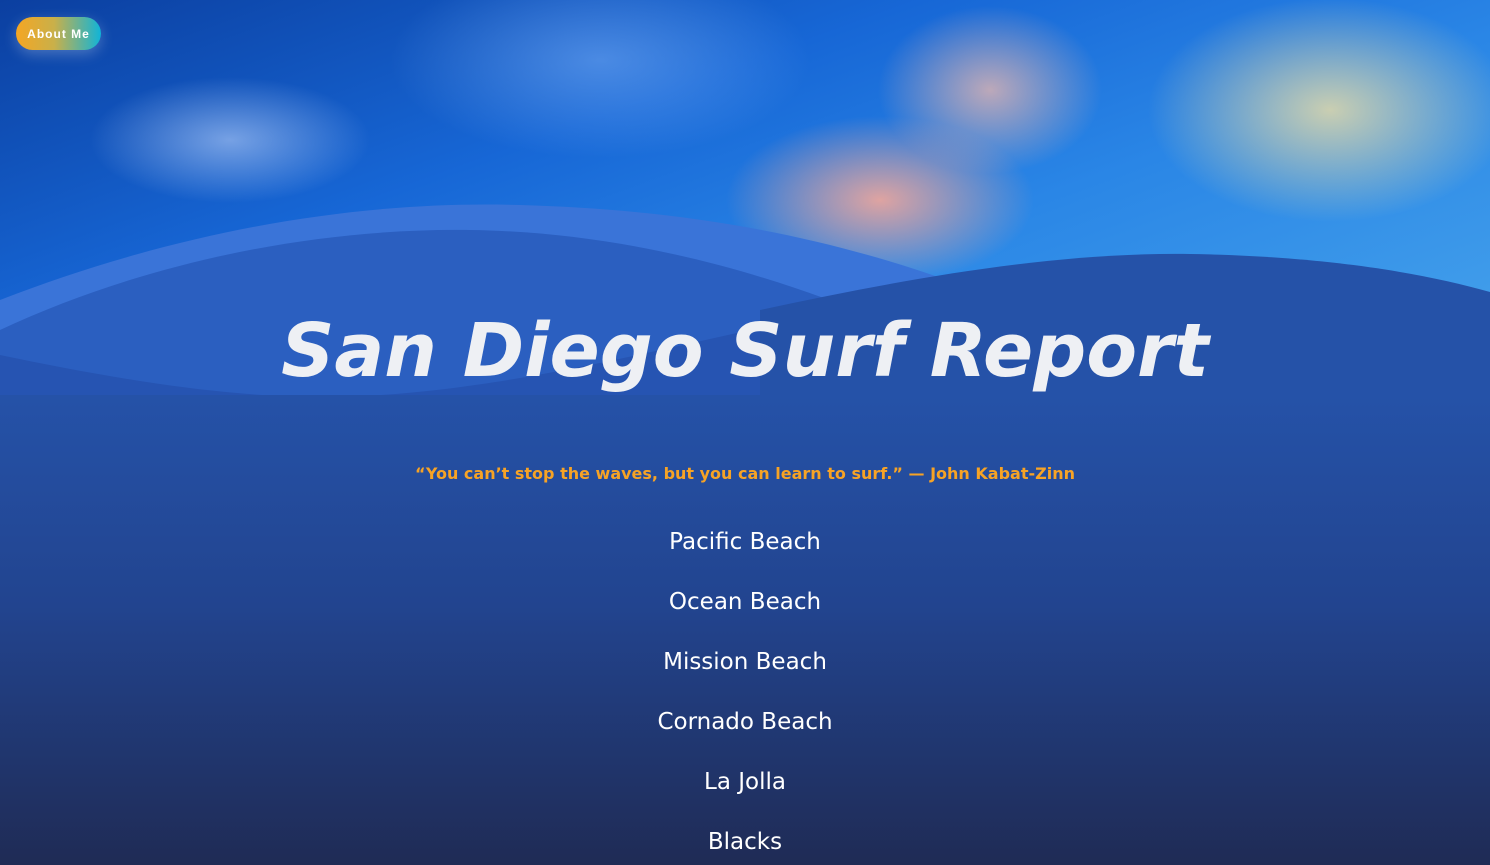  I want to click on beach-link-pacific-beach: Pacific Beach, so click(745, 552).